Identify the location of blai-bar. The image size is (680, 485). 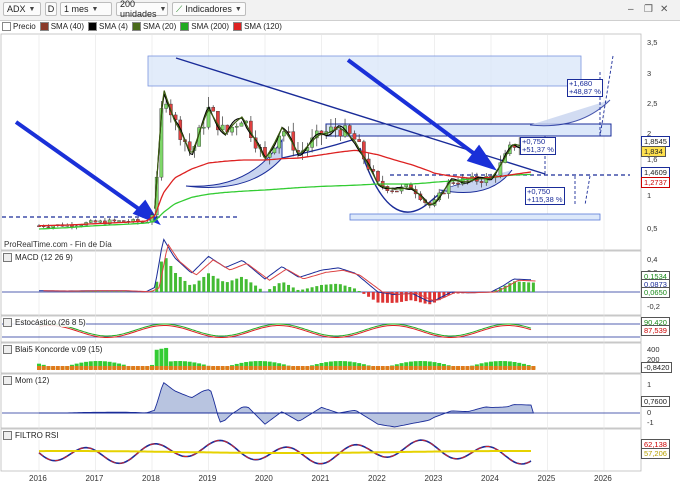
(161, 358).